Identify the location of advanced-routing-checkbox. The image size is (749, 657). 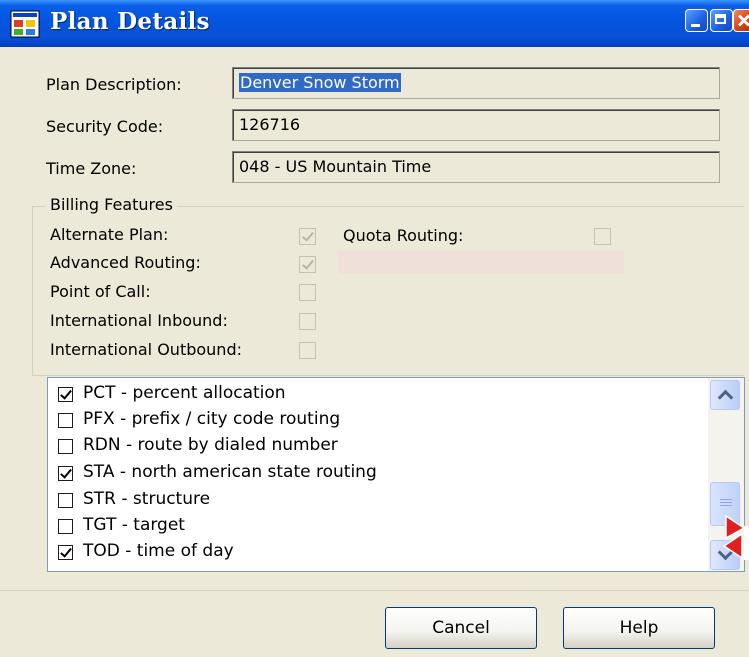
(307, 264).